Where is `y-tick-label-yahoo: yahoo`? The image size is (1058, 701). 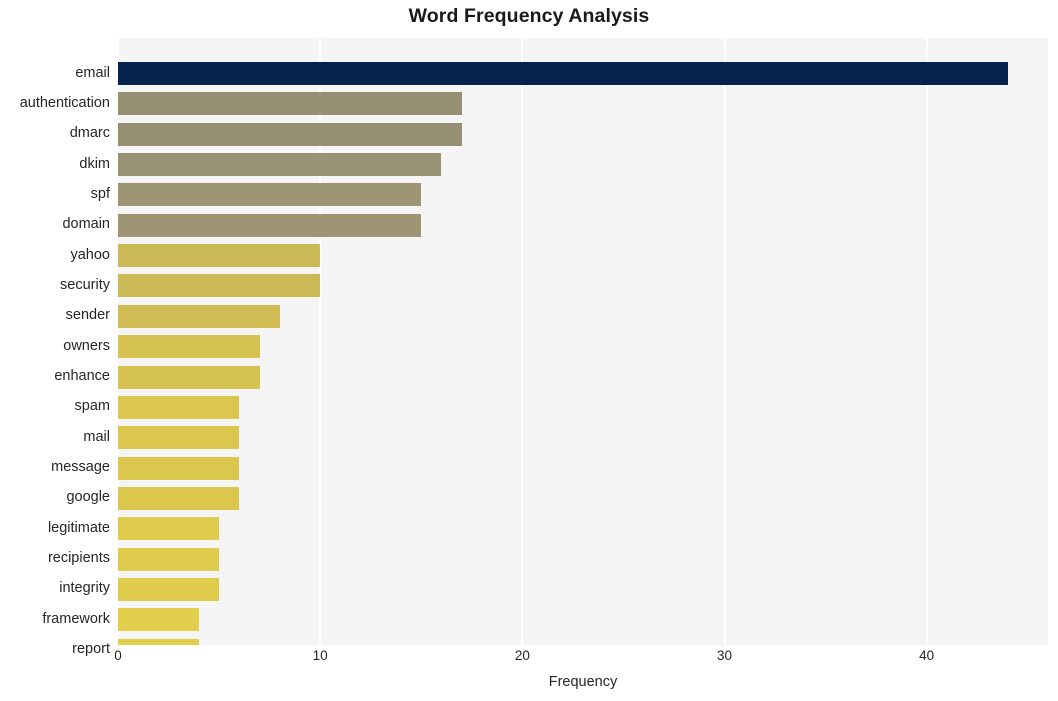 y-tick-label-yahoo: yahoo is located at coordinates (90, 254).